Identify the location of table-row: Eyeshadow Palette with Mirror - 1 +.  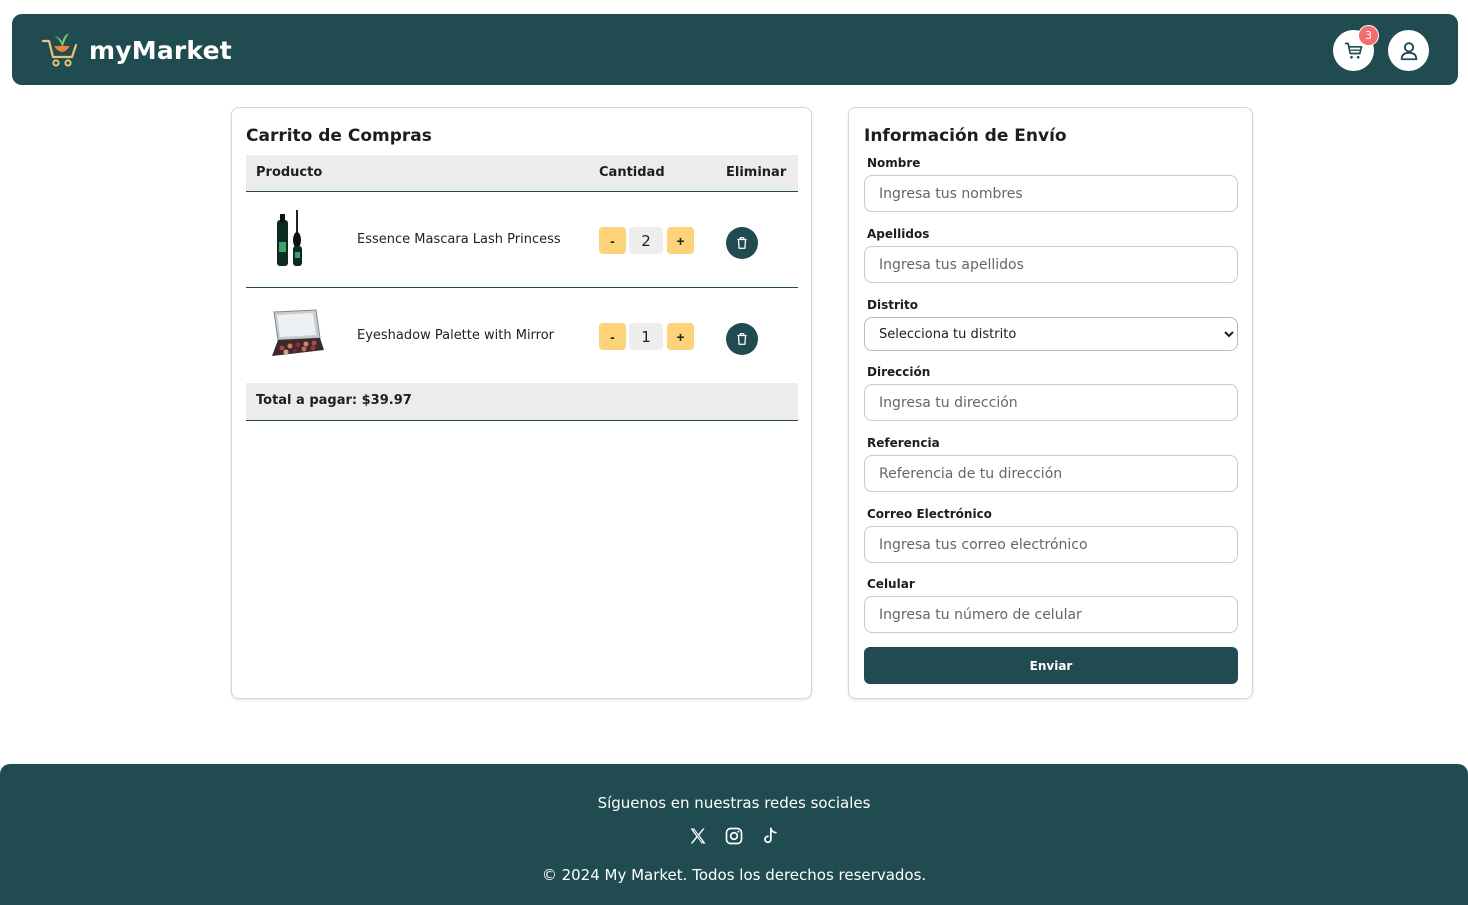
(522, 336).